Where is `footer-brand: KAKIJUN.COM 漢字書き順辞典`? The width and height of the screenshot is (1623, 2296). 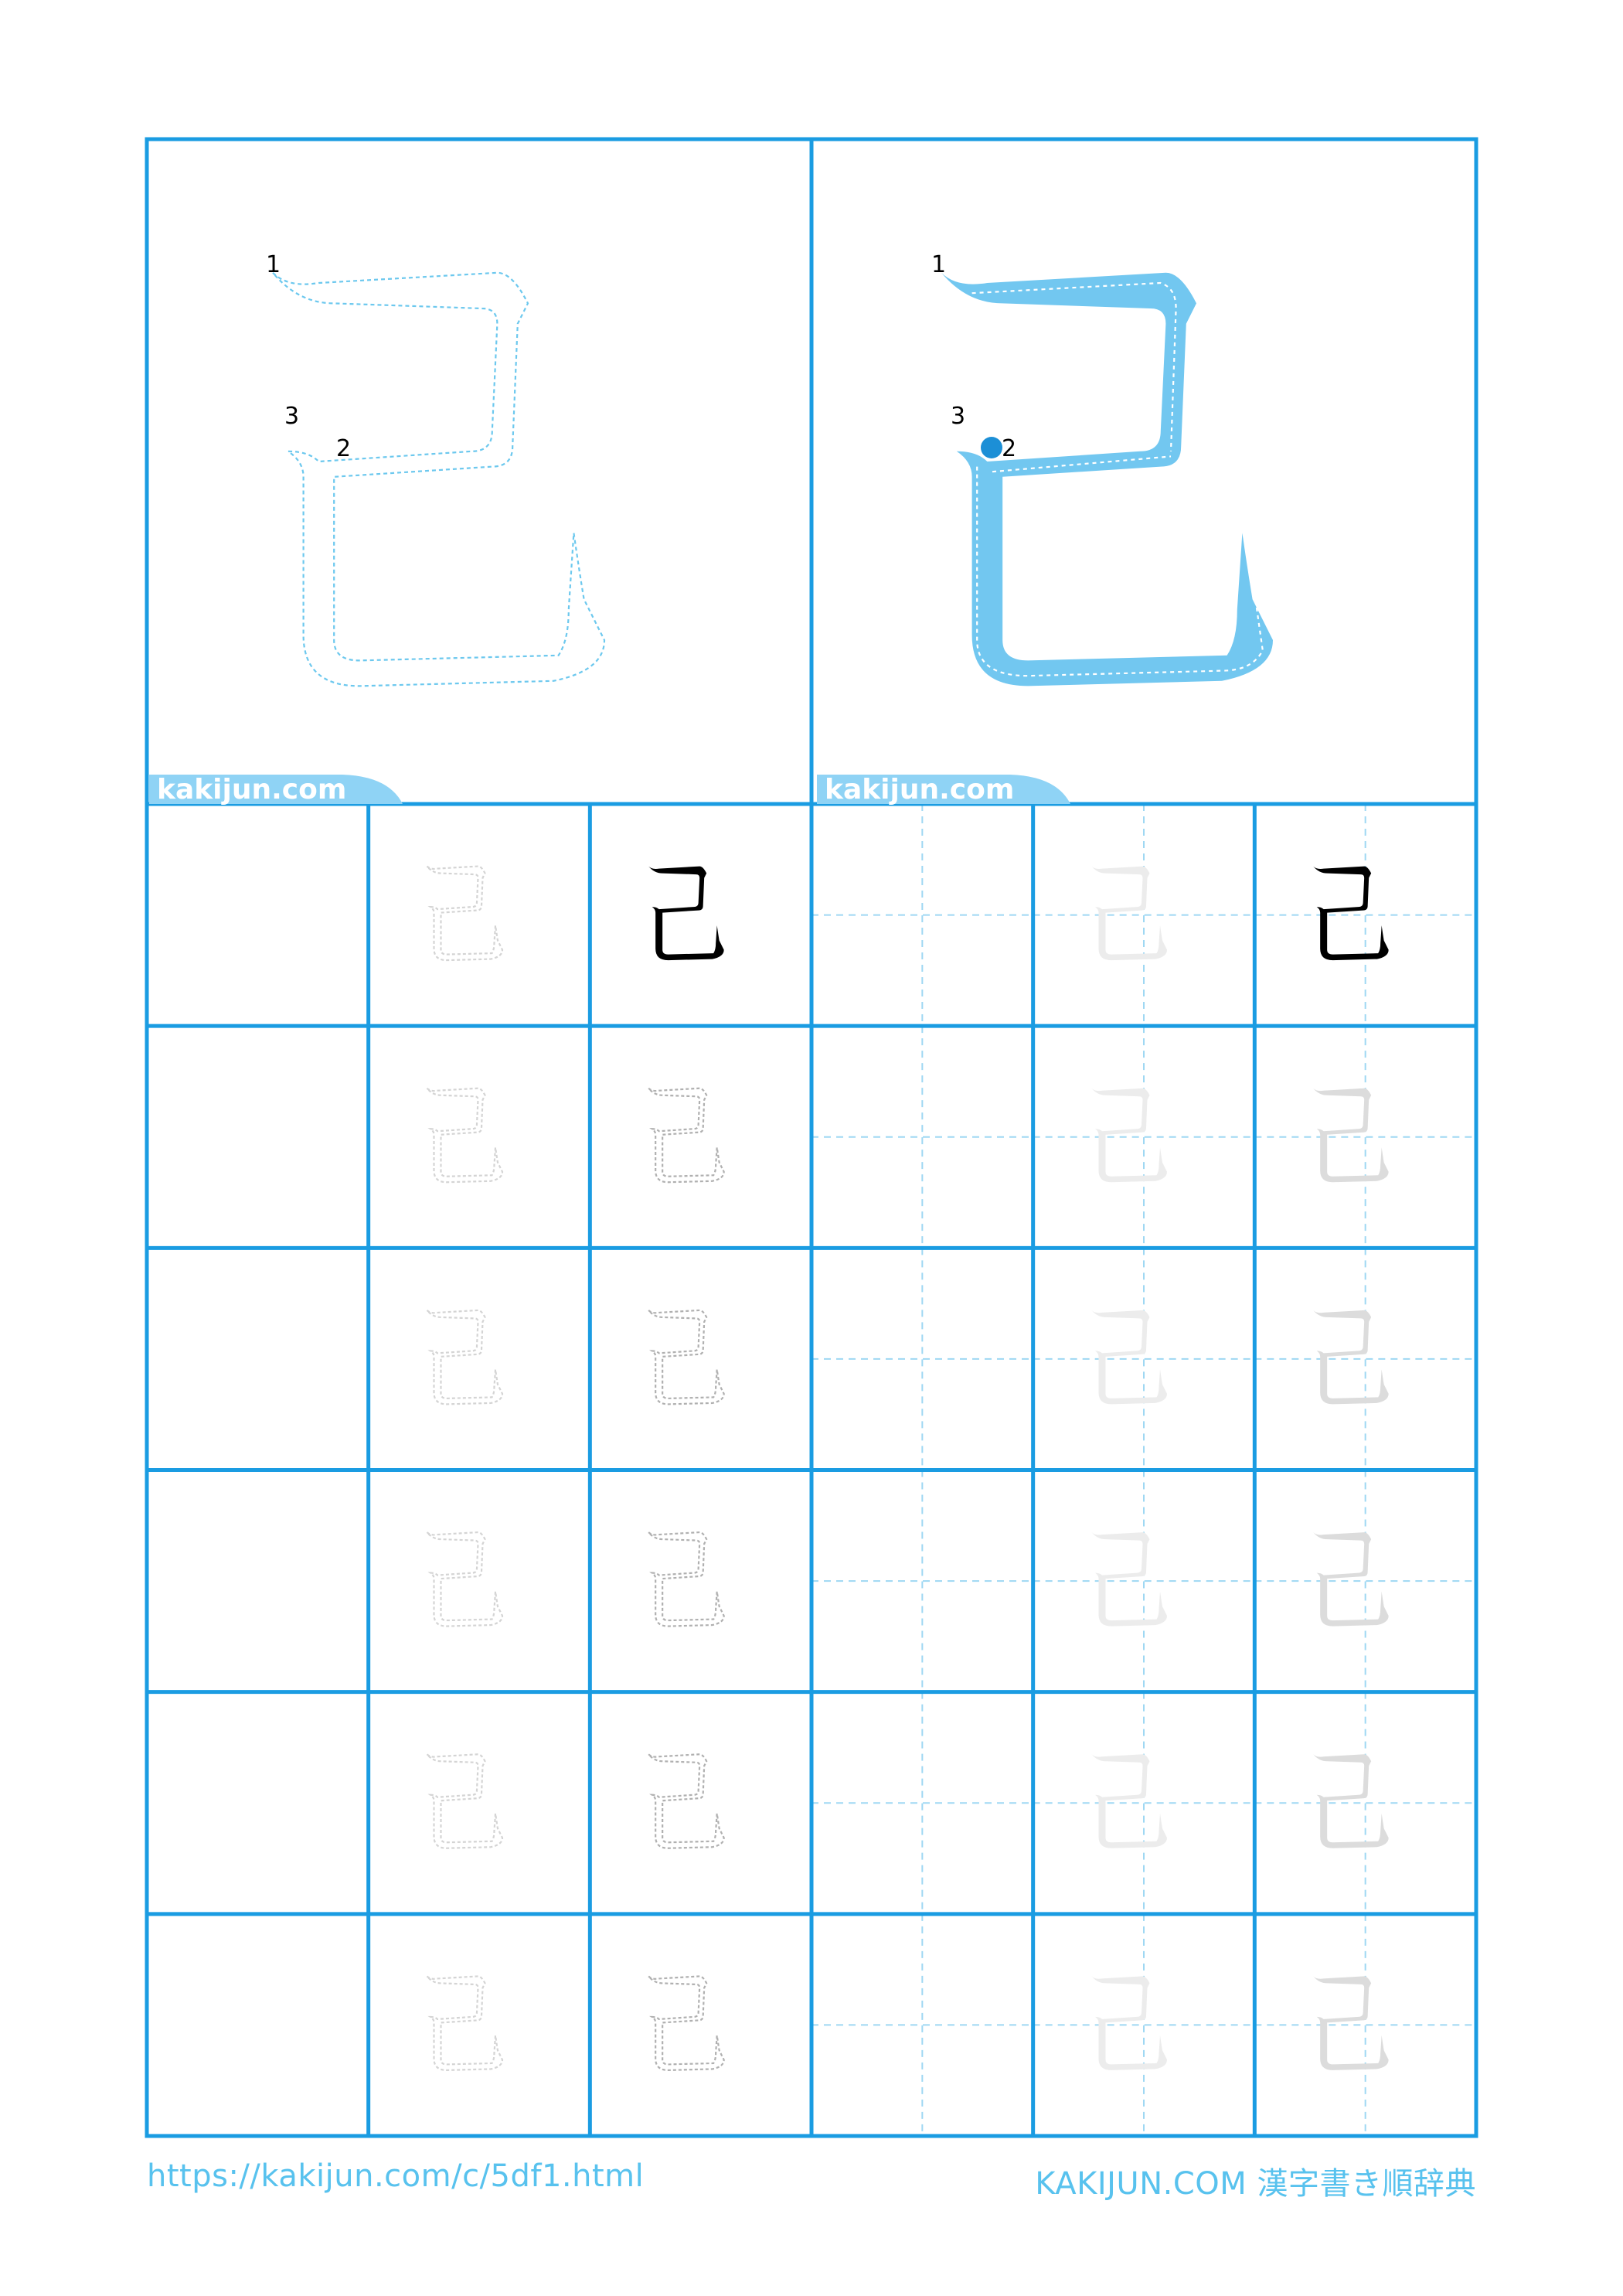
footer-brand: KAKIJUN.COM 漢字書き順辞典 is located at coordinates (1255, 2184).